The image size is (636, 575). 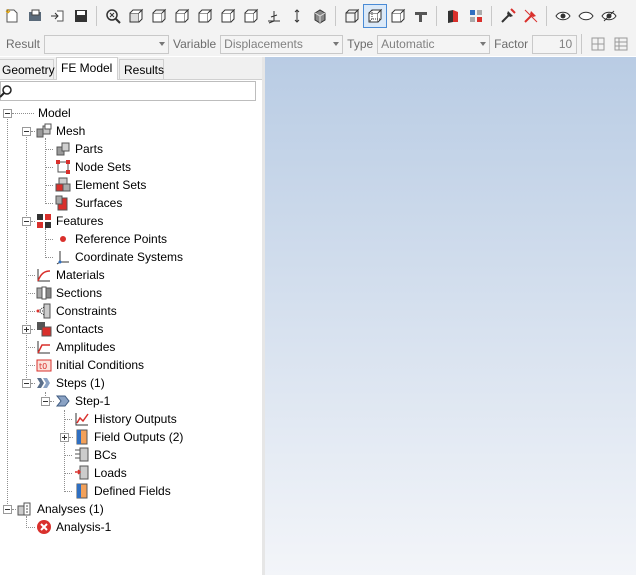 What do you see at coordinates (43, 311) in the screenshot?
I see `constraints-icon` at bounding box center [43, 311].